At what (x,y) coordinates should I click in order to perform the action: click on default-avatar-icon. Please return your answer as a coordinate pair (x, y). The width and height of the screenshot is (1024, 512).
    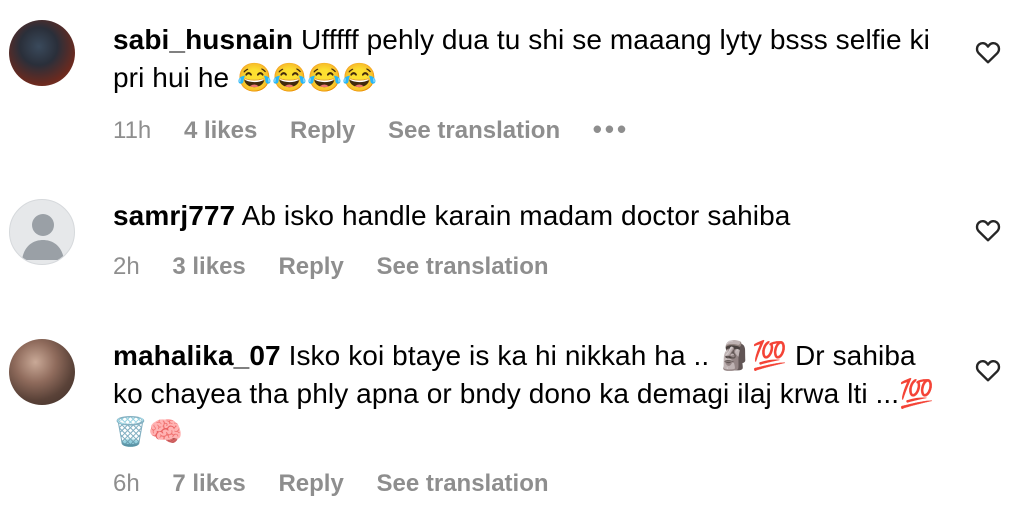
    Looking at the image, I should click on (42, 232).